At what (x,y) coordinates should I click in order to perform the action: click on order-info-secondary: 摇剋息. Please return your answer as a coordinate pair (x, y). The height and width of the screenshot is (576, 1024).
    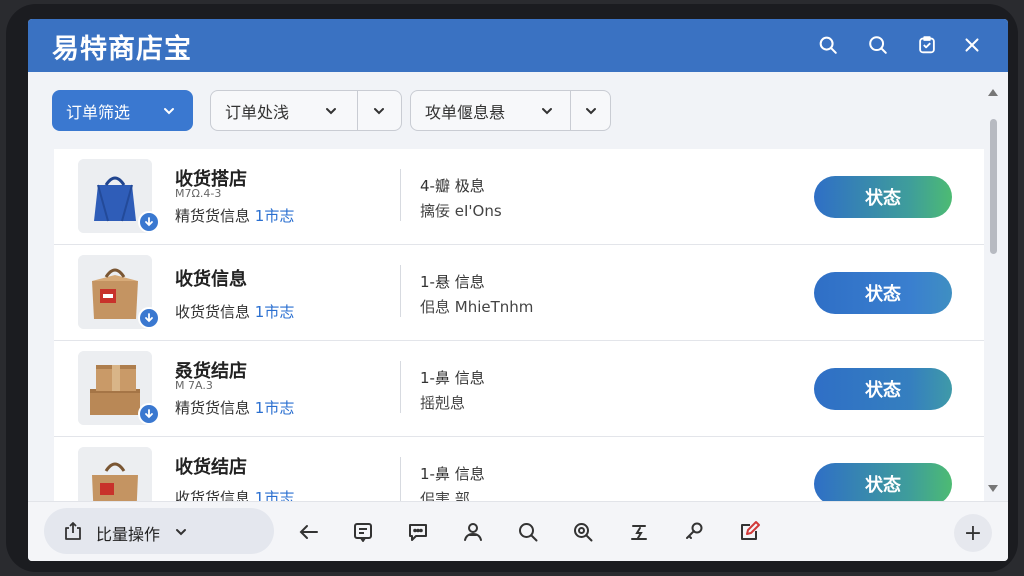
    Looking at the image, I should click on (443, 403).